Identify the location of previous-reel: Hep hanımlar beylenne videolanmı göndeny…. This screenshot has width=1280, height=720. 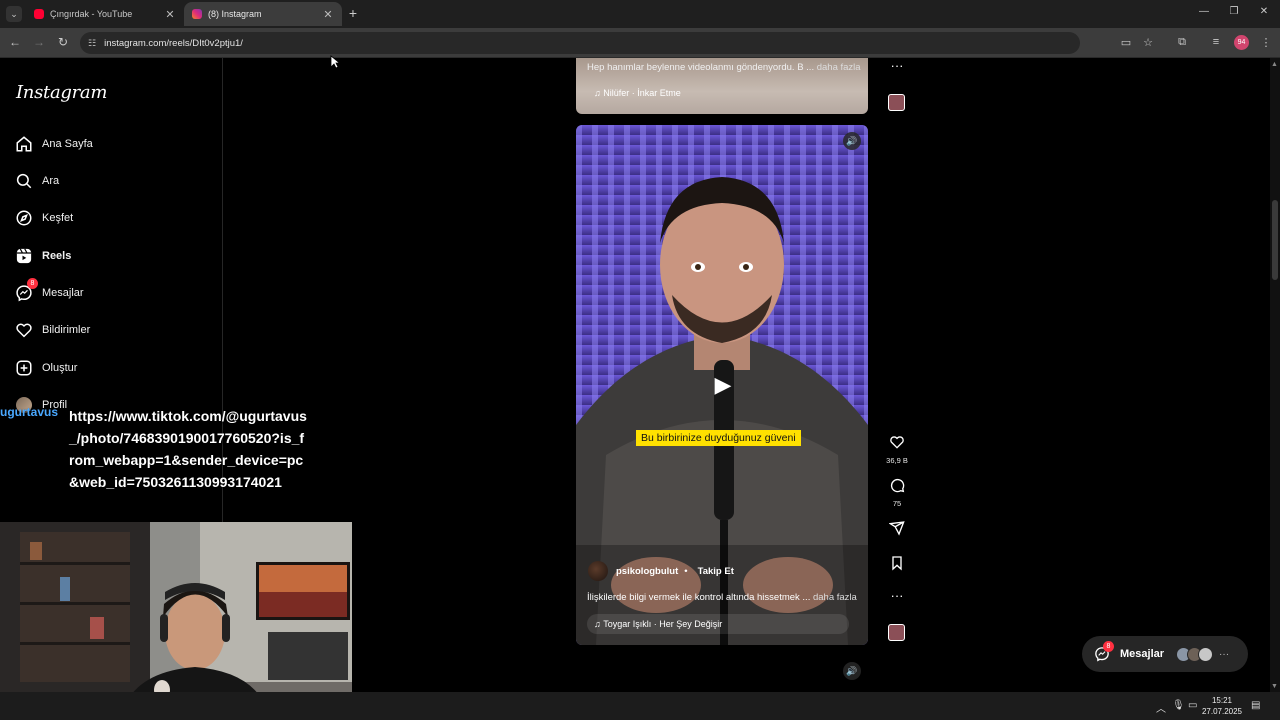
(722, 86).